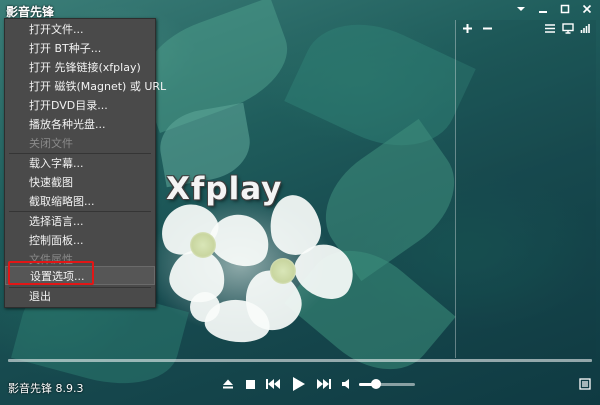  What do you see at coordinates (80, 296) in the screenshot?
I see `menu-item-exit: 退出` at bounding box center [80, 296].